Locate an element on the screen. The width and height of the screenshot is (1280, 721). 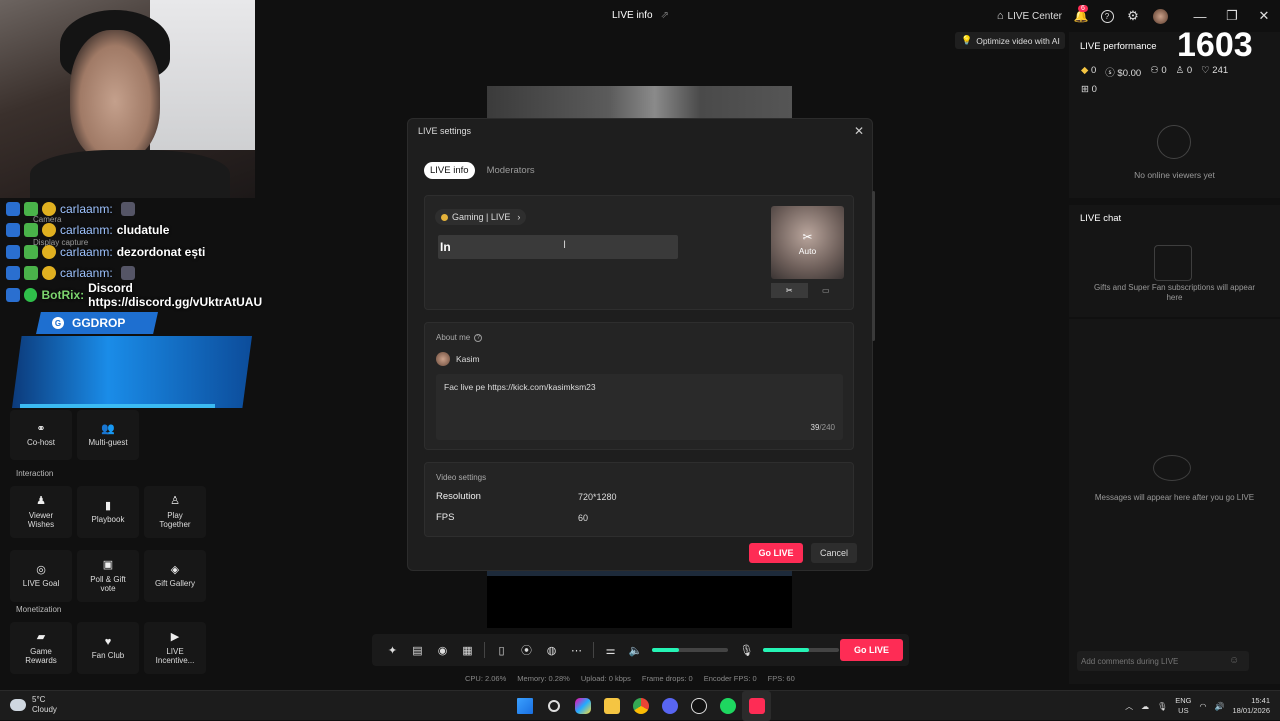
overlay-chat-line: carlaanm: is located at coordinates (156, 209).